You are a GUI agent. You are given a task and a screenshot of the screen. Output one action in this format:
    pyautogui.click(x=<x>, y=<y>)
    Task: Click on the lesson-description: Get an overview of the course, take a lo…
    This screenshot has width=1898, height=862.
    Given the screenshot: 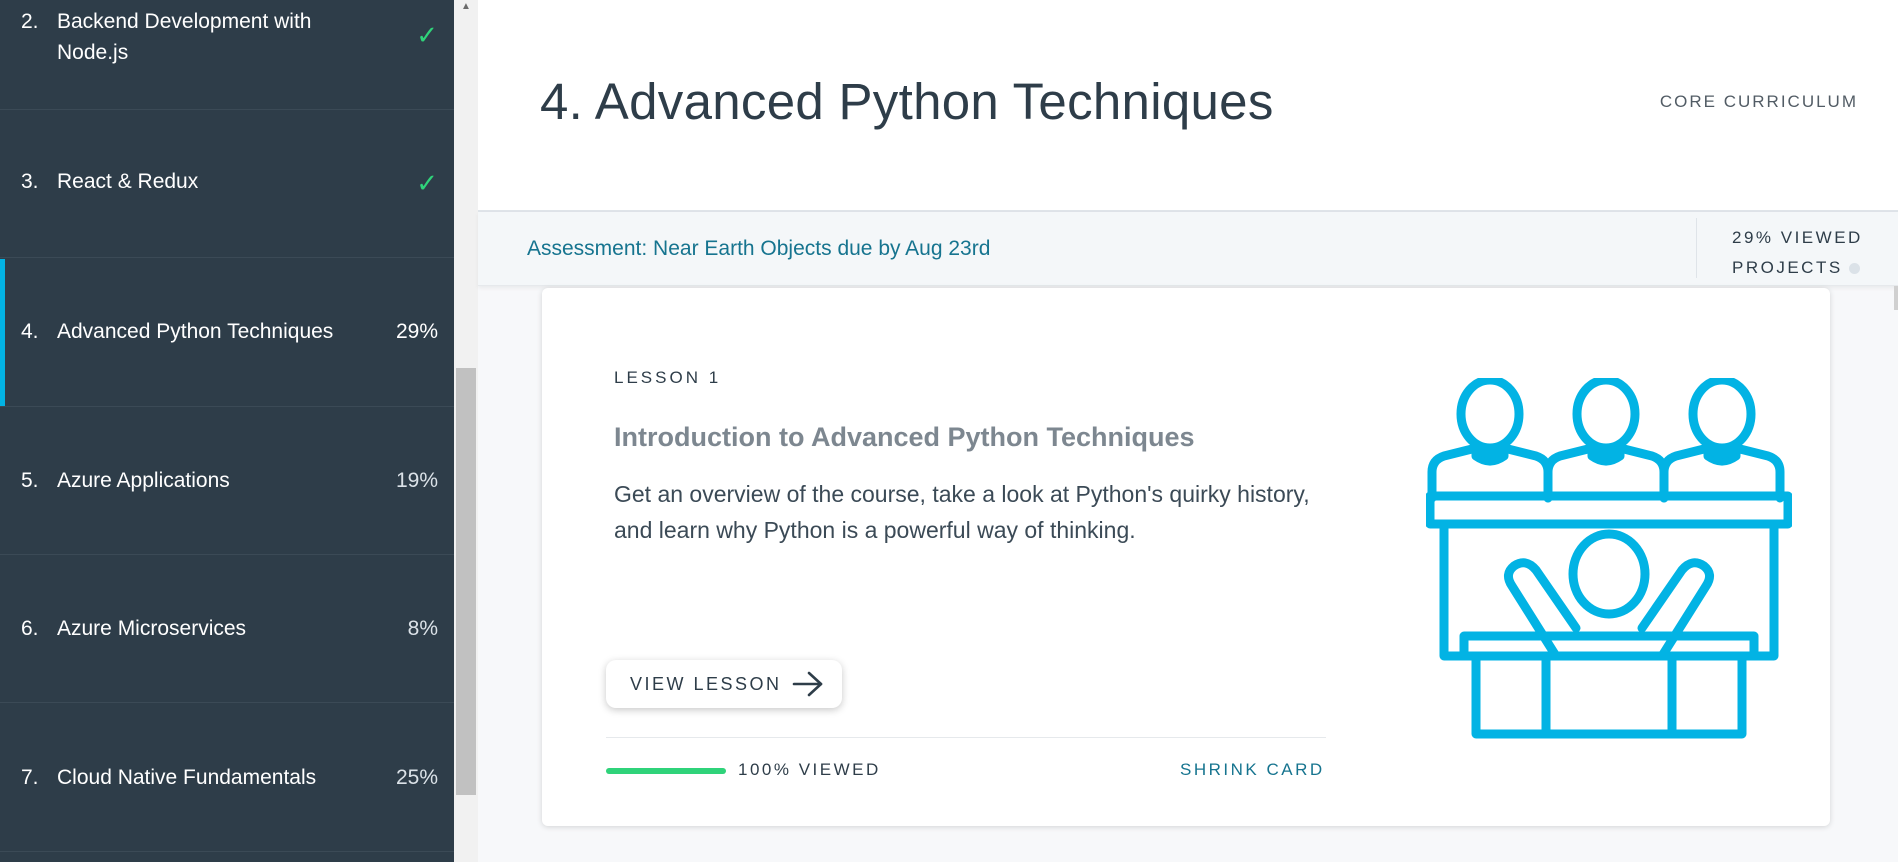 What is the action you would take?
    pyautogui.click(x=962, y=512)
    